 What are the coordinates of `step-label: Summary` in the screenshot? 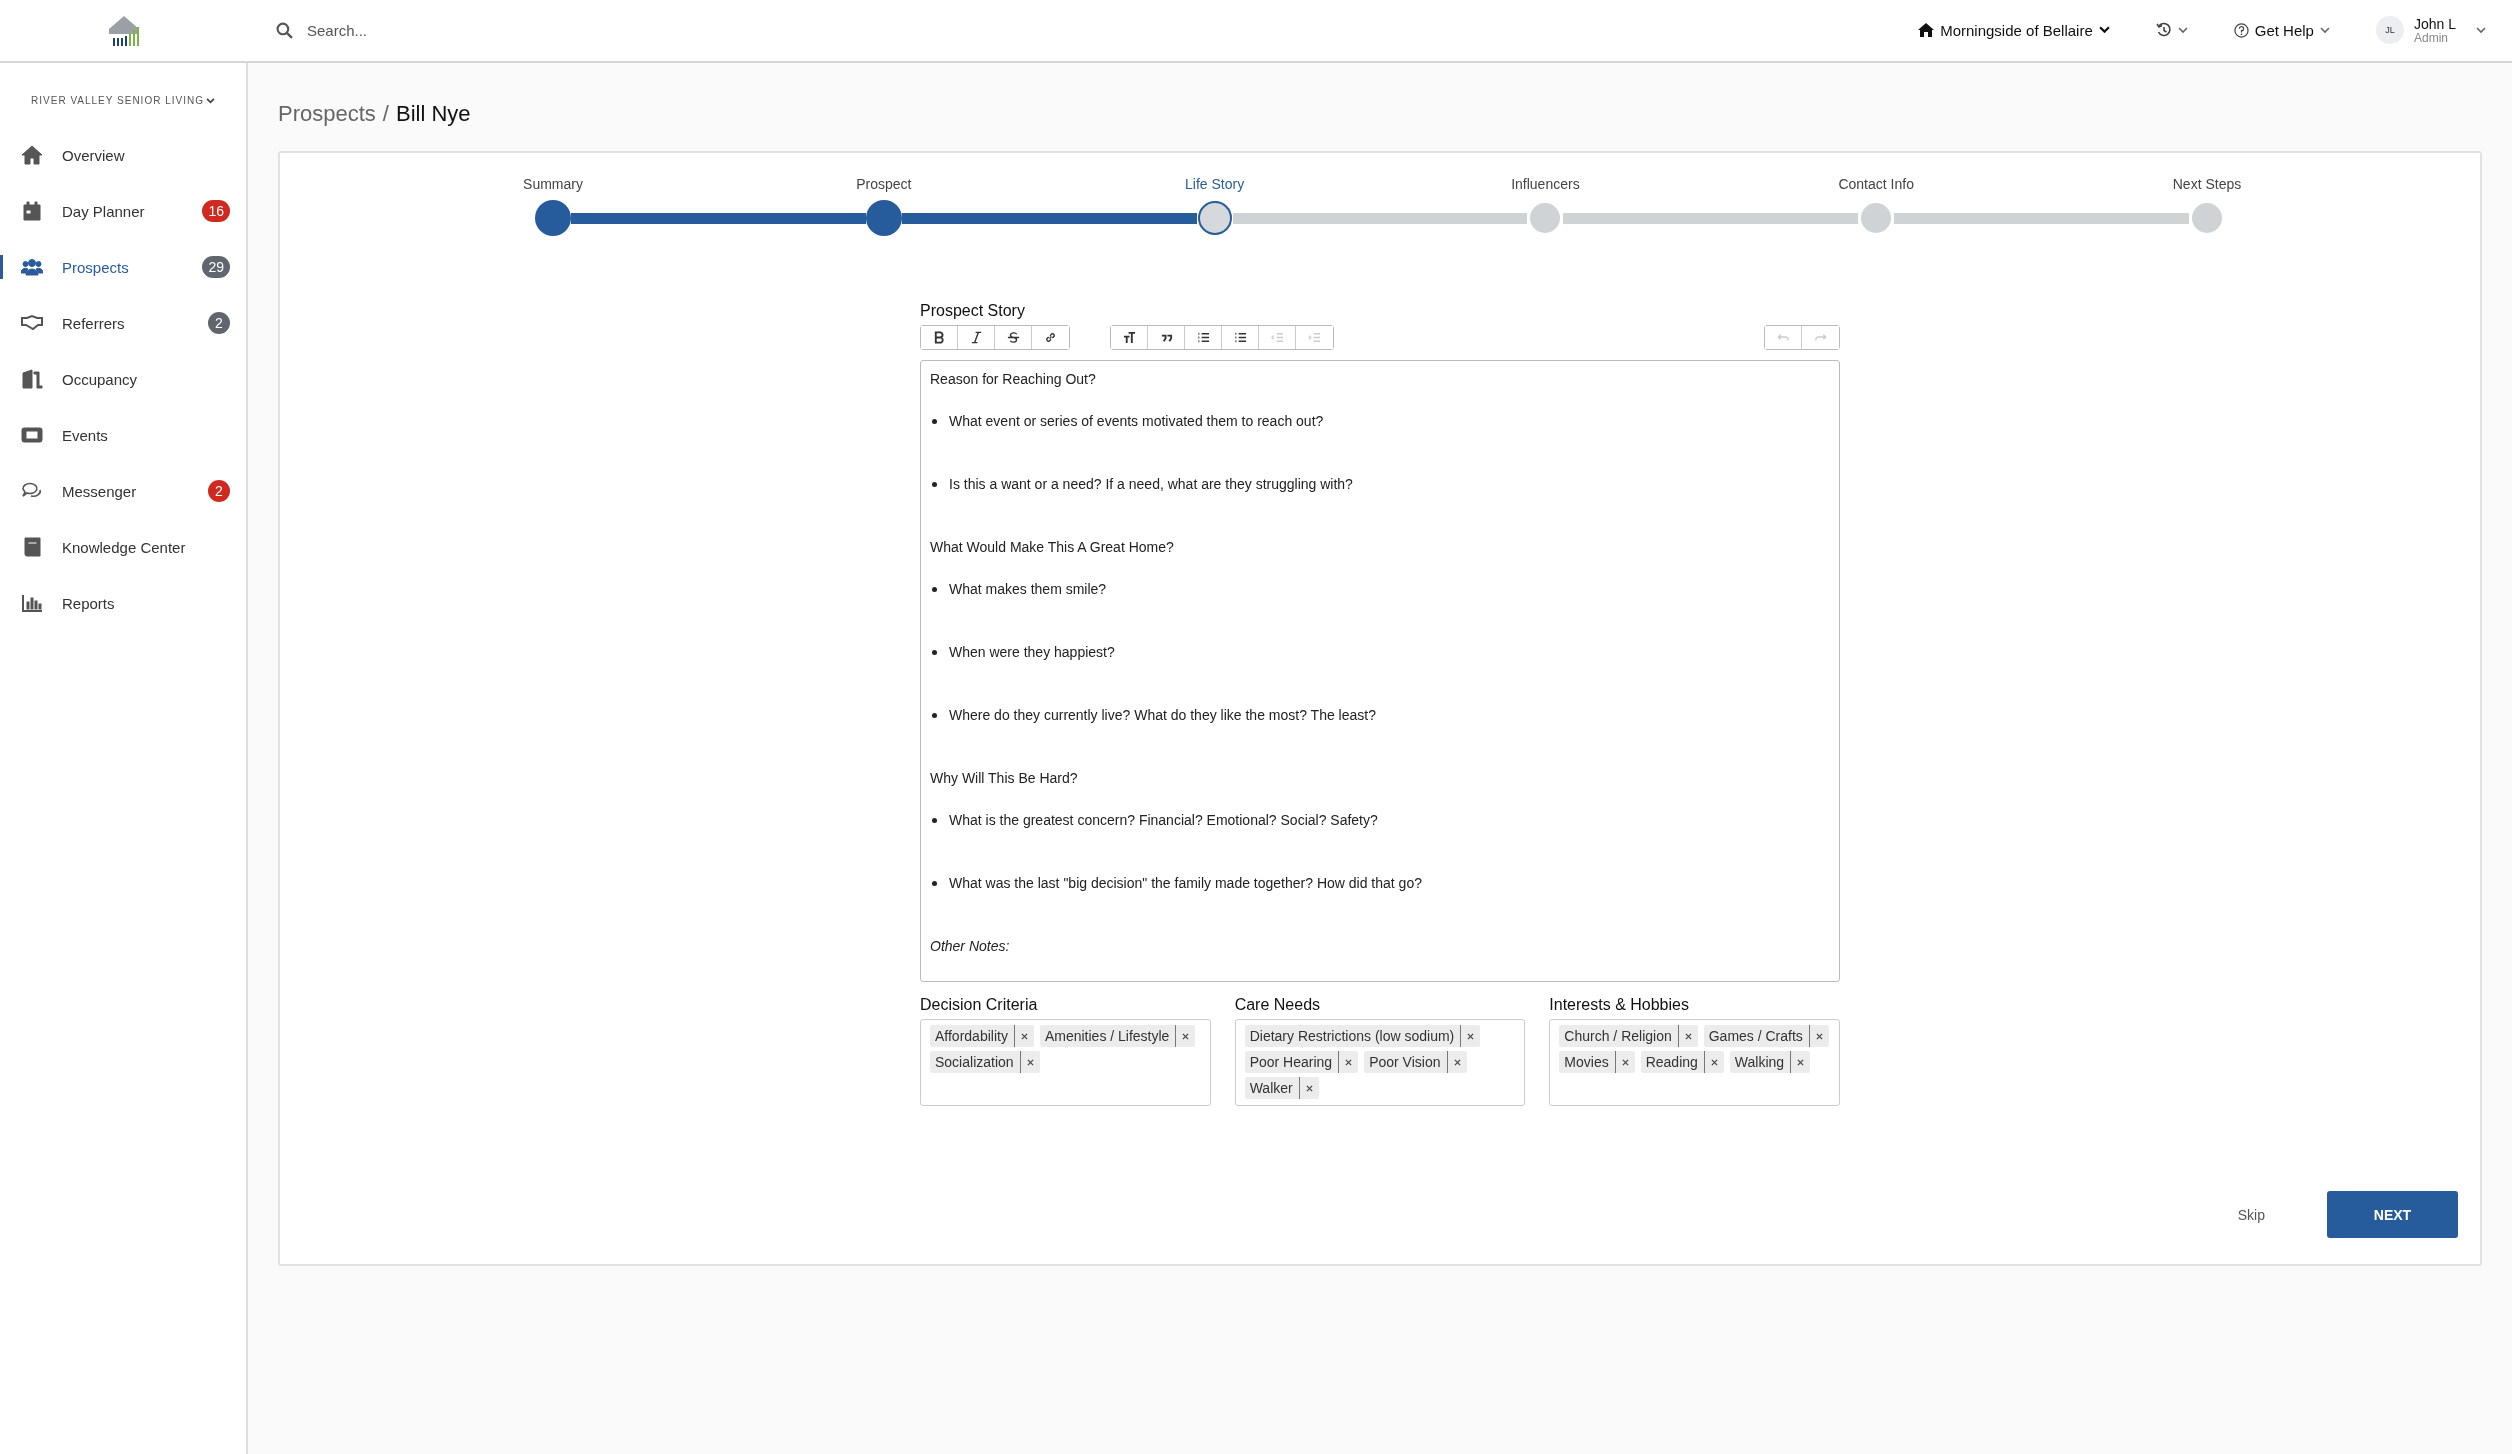 It's located at (553, 183).